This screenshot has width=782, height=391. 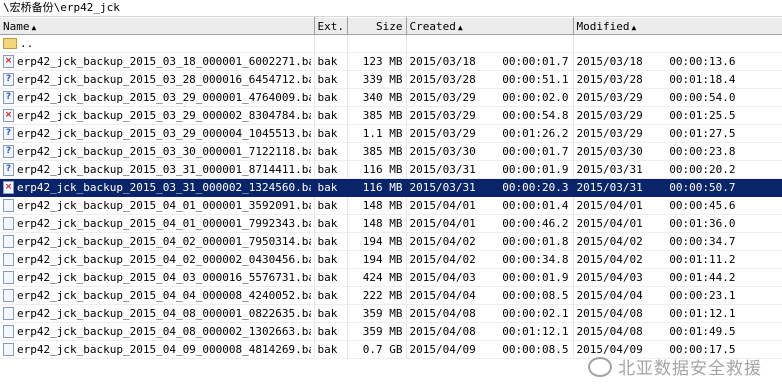 What do you see at coordinates (677, 313) in the screenshot?
I see `file-modified: 2015/04/08 00:01:12.1` at bounding box center [677, 313].